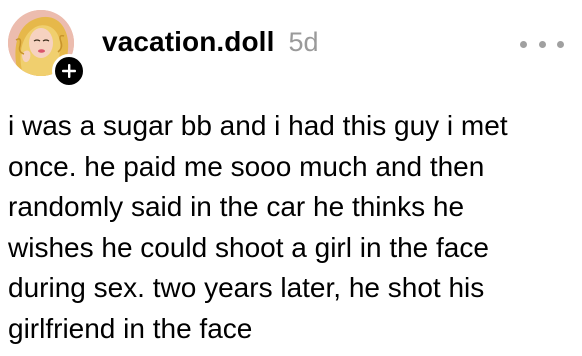 The width and height of the screenshot is (582, 356). Describe the element at coordinates (246, 287) in the screenshot. I see `post-body-line: during sex. two years later, he shot his` at that location.